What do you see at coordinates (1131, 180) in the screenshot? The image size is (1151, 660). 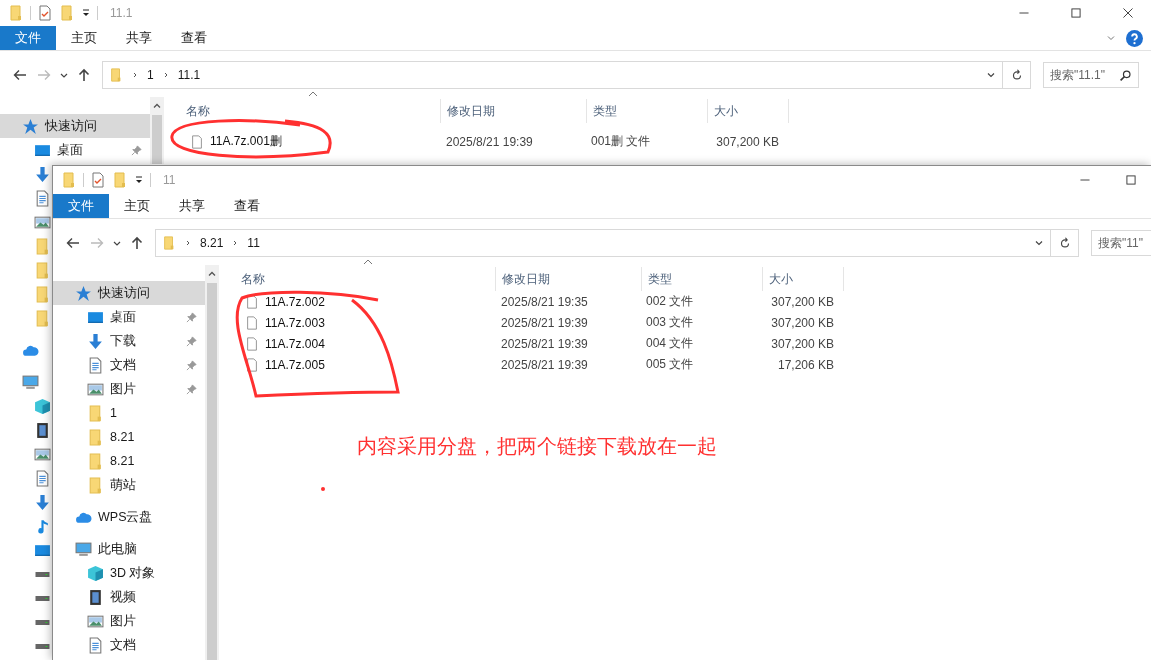 I see `maximize-icon` at bounding box center [1131, 180].